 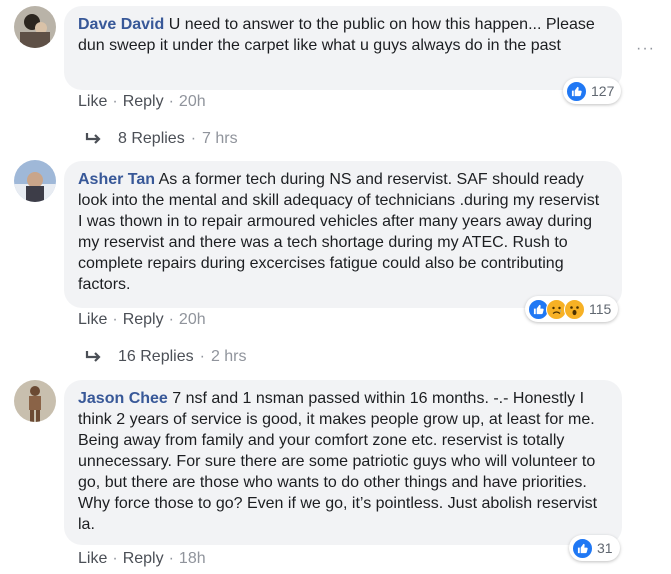 What do you see at coordinates (603, 91) in the screenshot?
I see `reaction-count: 127` at bounding box center [603, 91].